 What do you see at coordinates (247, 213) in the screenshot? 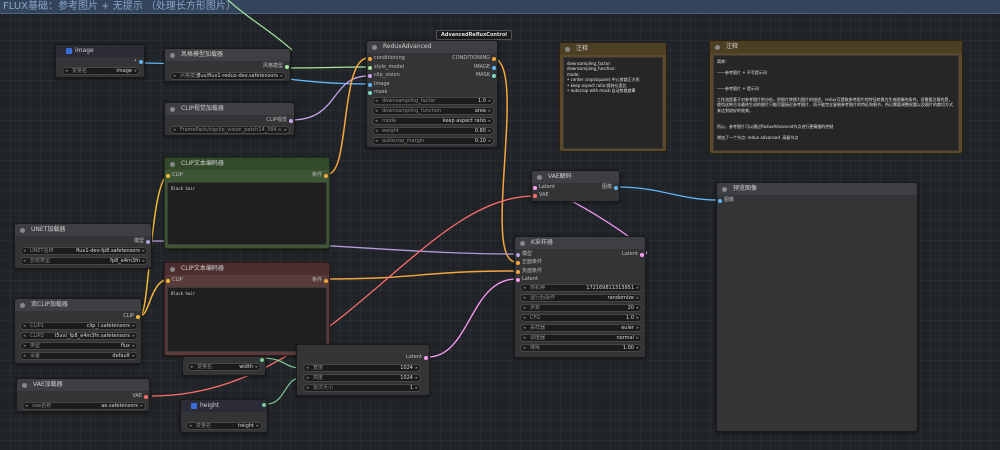
I see `clip-pos-prompt-textarea: Black hair` at bounding box center [247, 213].